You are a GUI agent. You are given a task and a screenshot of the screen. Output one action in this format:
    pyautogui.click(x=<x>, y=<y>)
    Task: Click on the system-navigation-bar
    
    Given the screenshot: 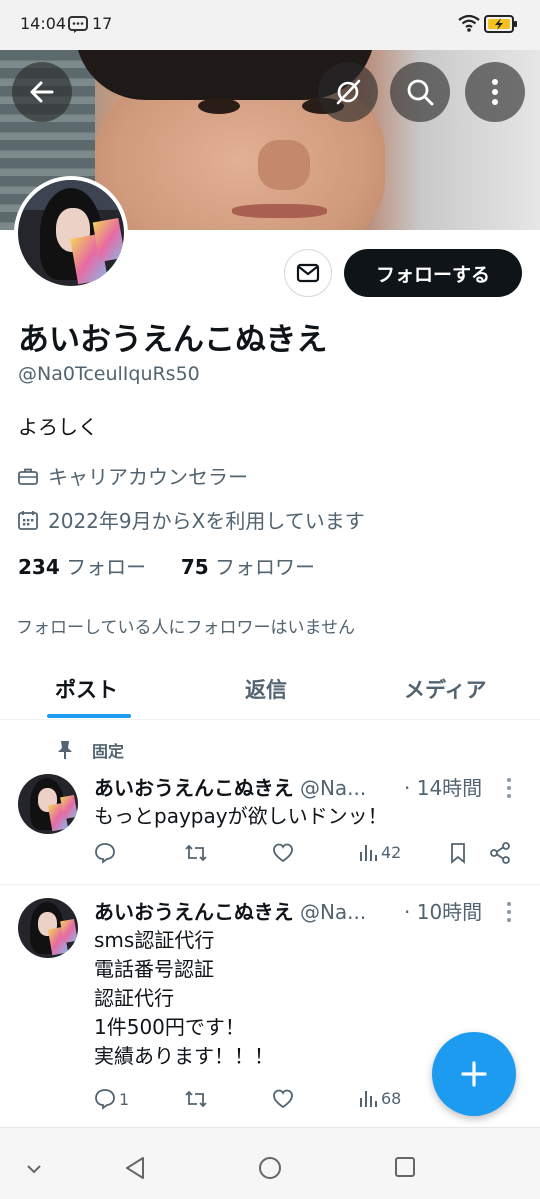 What is the action you would take?
    pyautogui.click(x=270, y=1163)
    